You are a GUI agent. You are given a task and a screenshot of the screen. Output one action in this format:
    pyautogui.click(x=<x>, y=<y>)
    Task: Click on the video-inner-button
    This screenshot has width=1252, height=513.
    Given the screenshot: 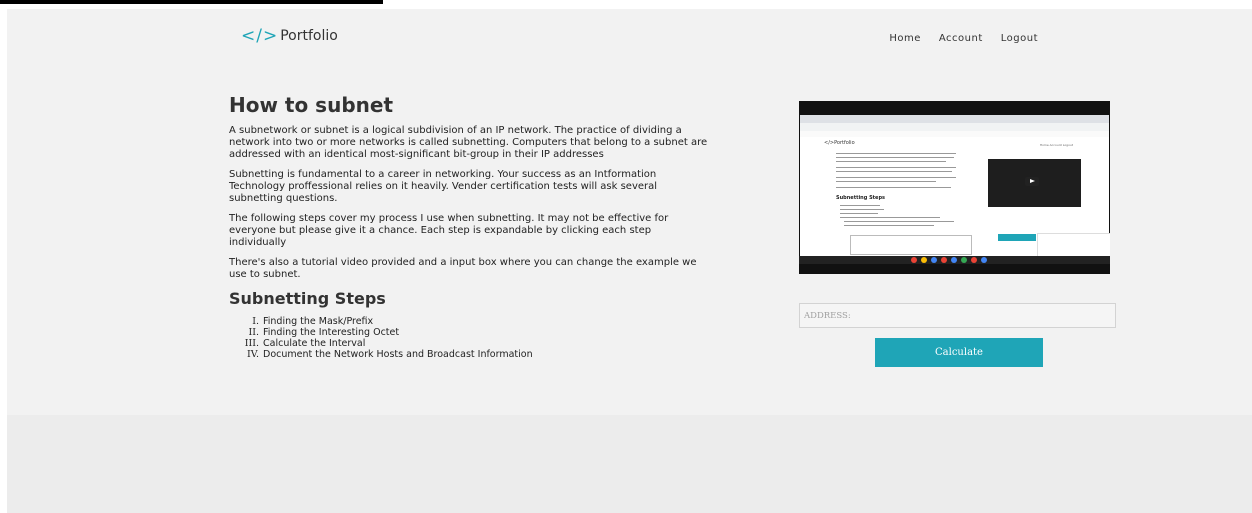 What is the action you would take?
    pyautogui.click(x=1017, y=237)
    